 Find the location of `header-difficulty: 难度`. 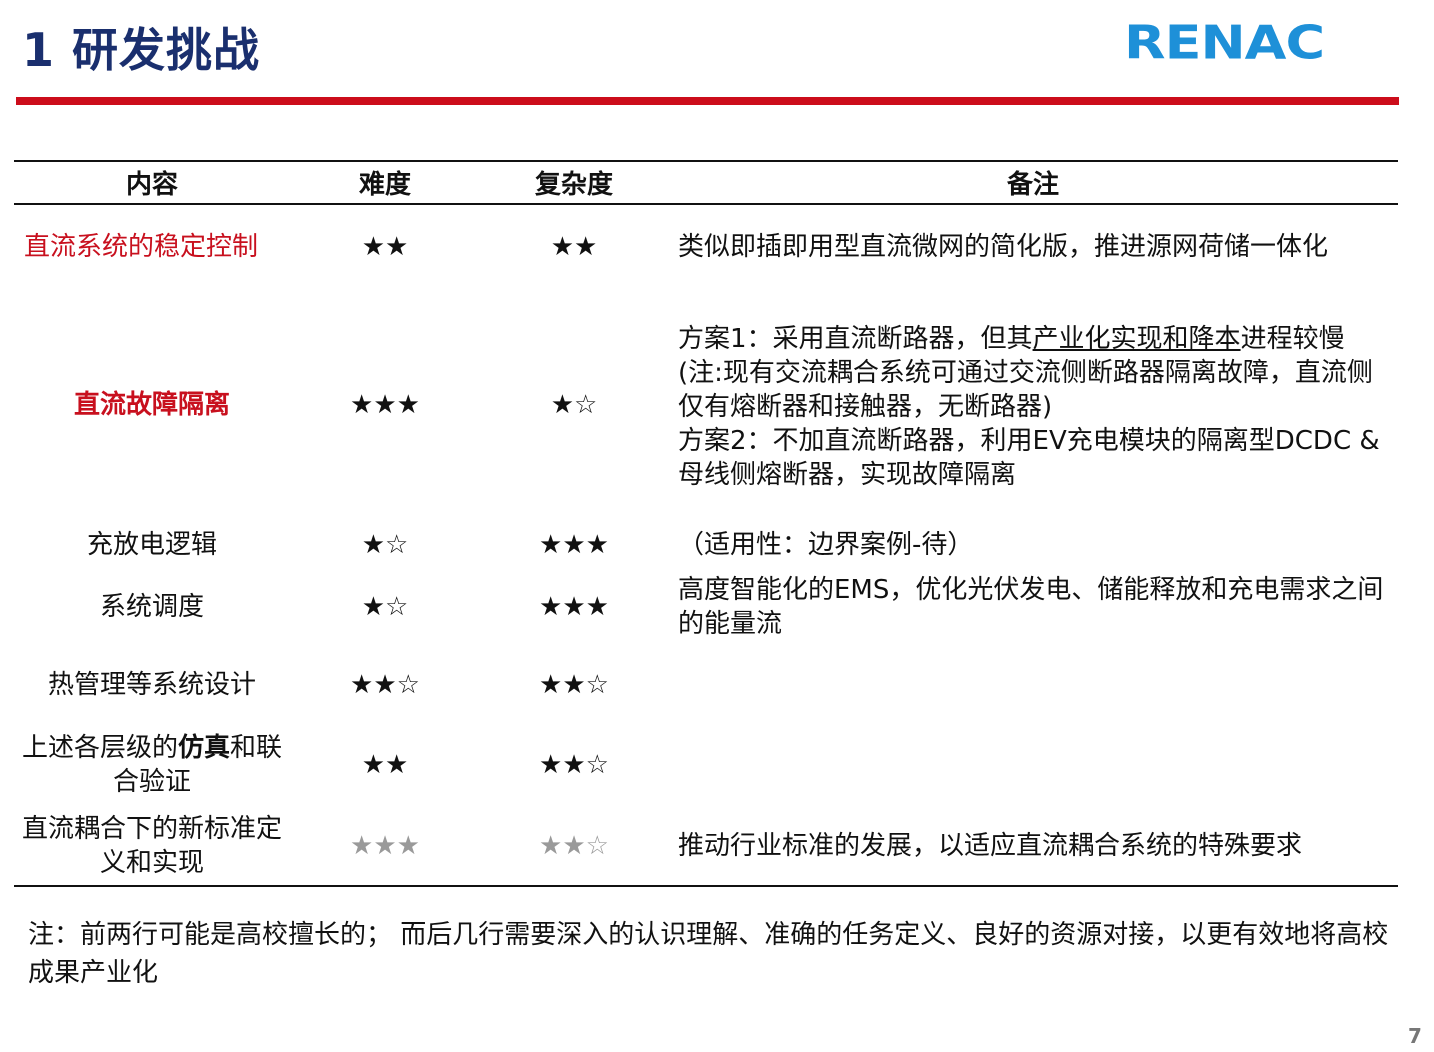

header-difficulty: 难度 is located at coordinates (385, 182).